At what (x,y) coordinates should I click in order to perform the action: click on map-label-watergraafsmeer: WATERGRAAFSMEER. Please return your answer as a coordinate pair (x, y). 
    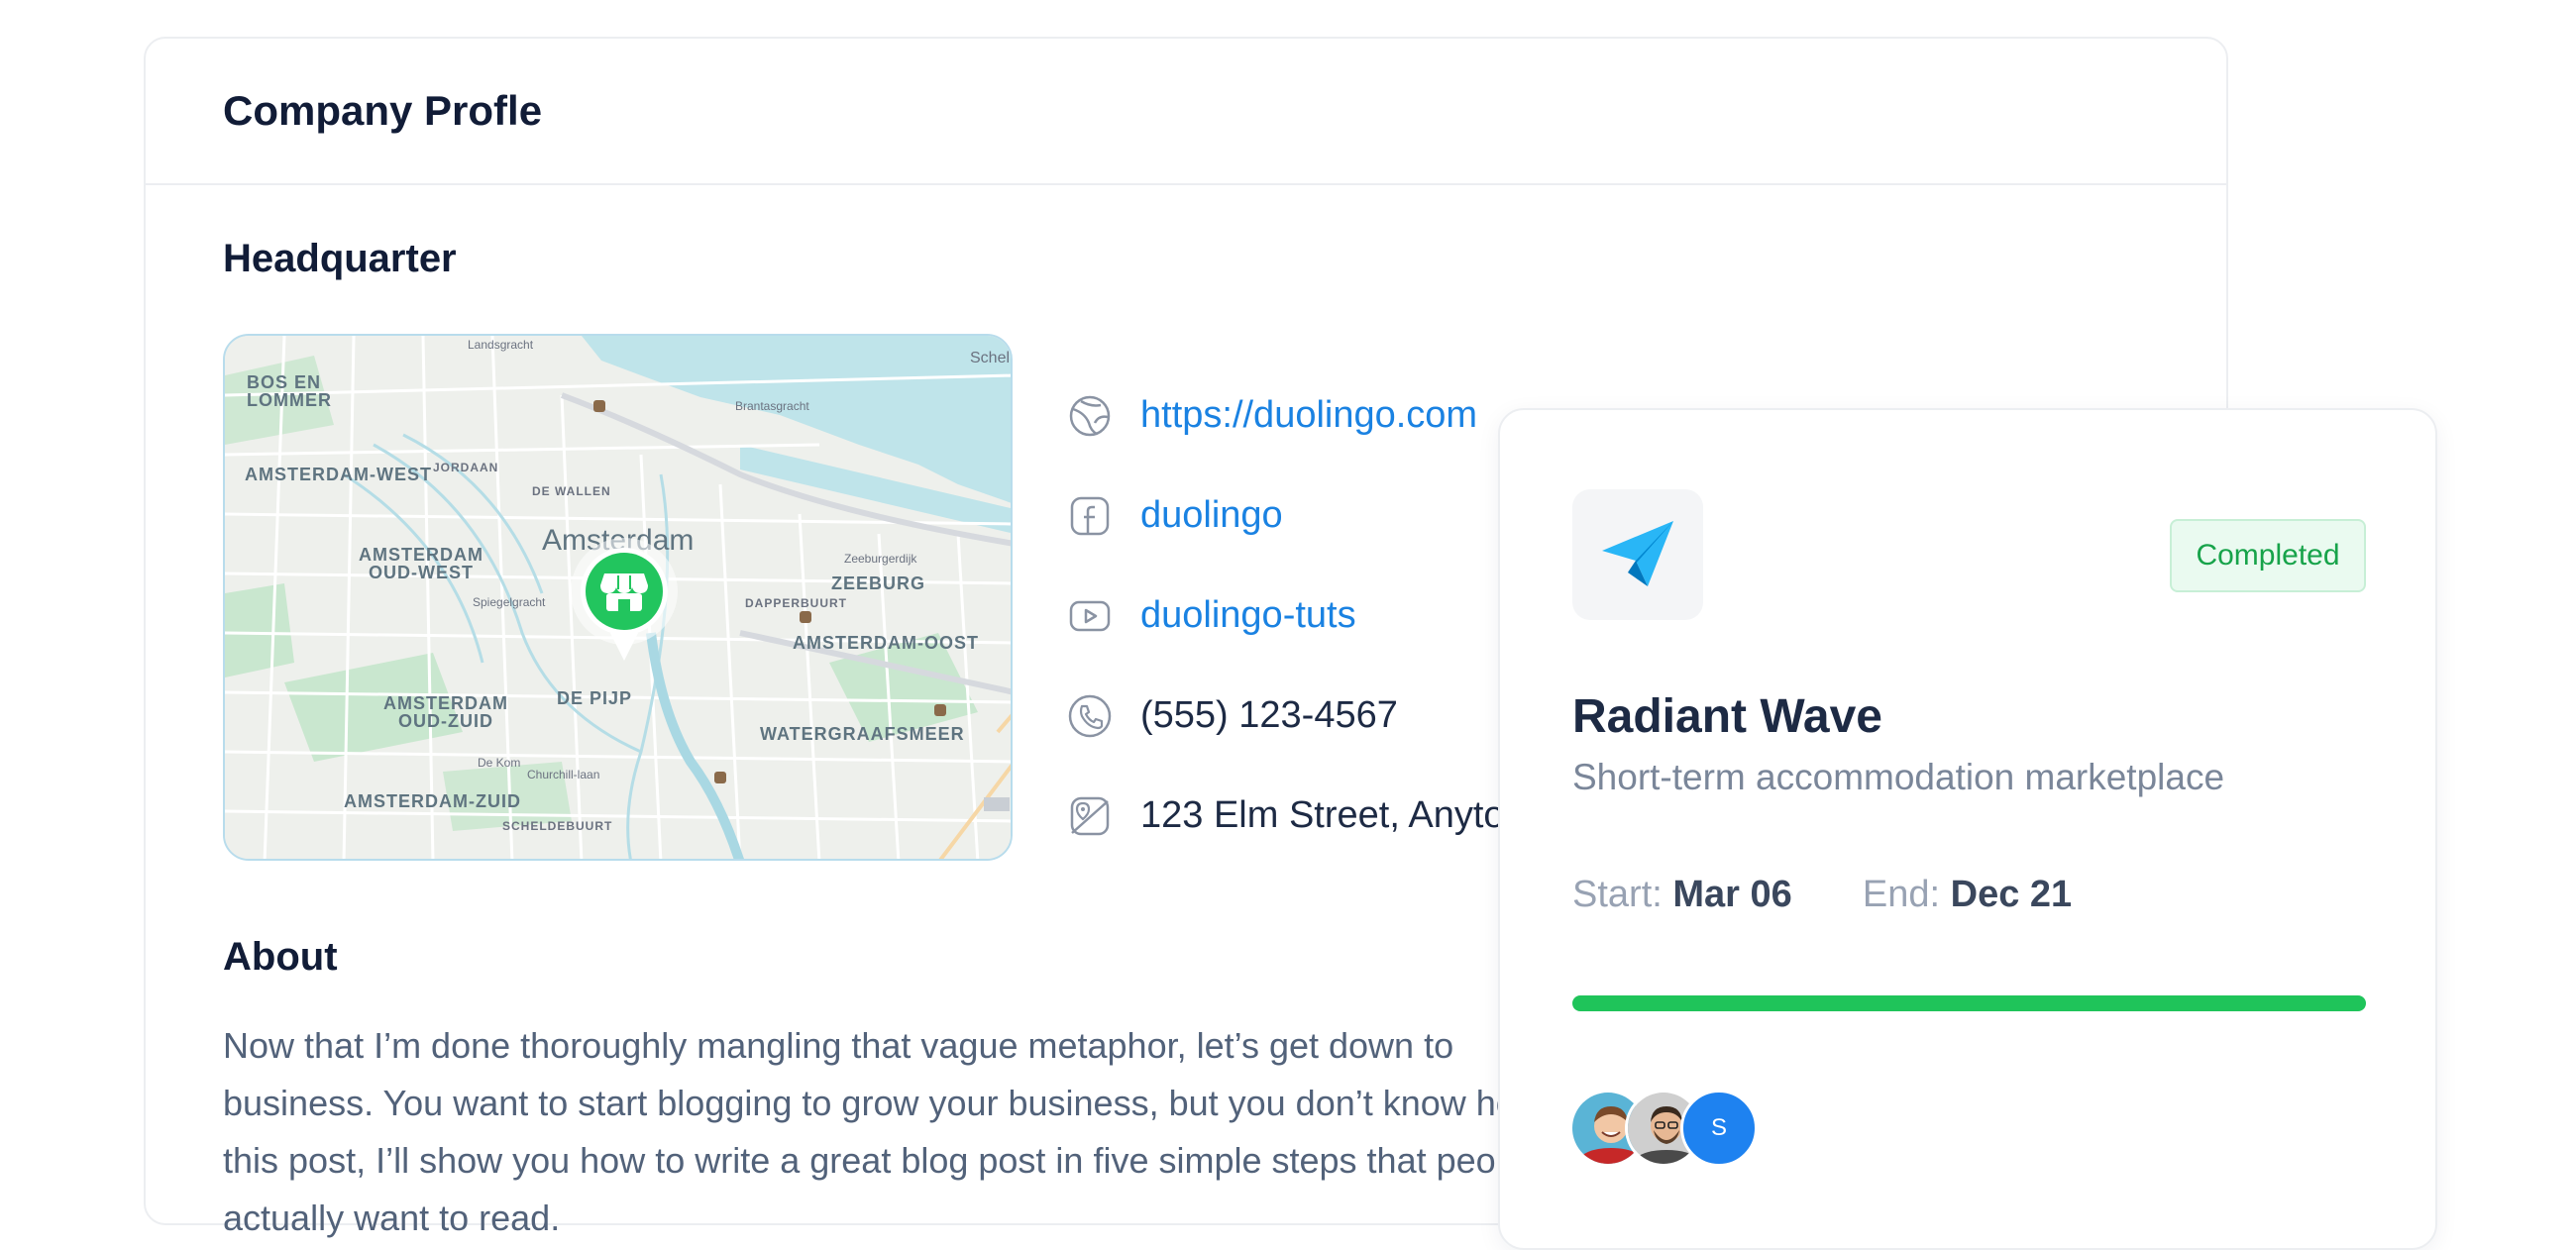
    Looking at the image, I should click on (862, 734).